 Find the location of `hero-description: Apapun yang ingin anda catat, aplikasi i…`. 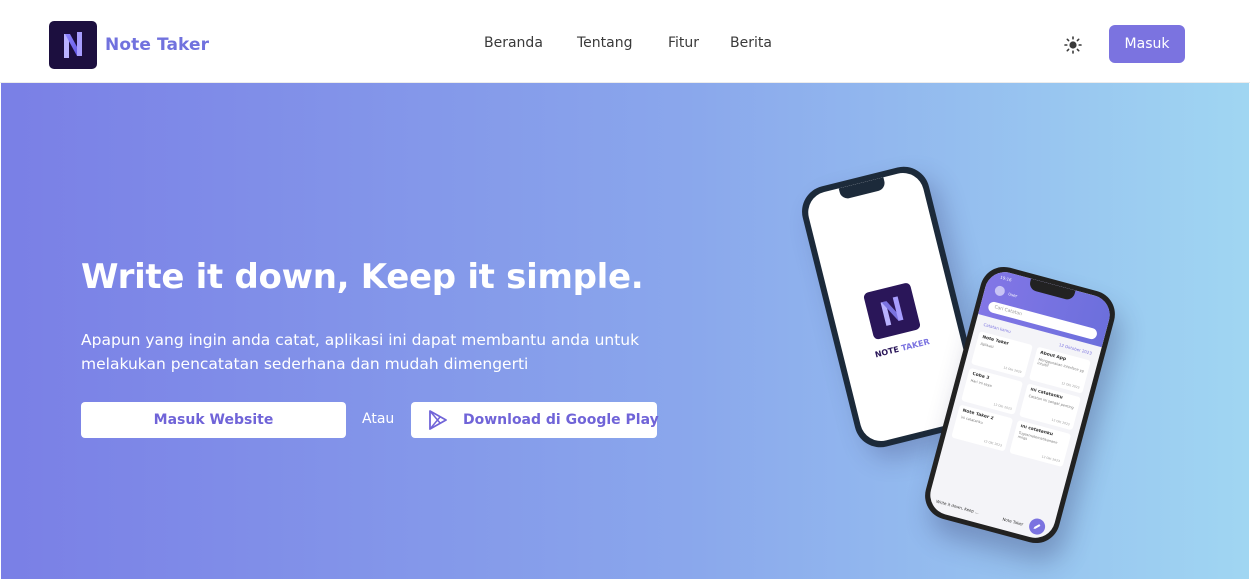

hero-description: Apapun yang ingin anda catat, aplikasi i… is located at coordinates (360, 352).